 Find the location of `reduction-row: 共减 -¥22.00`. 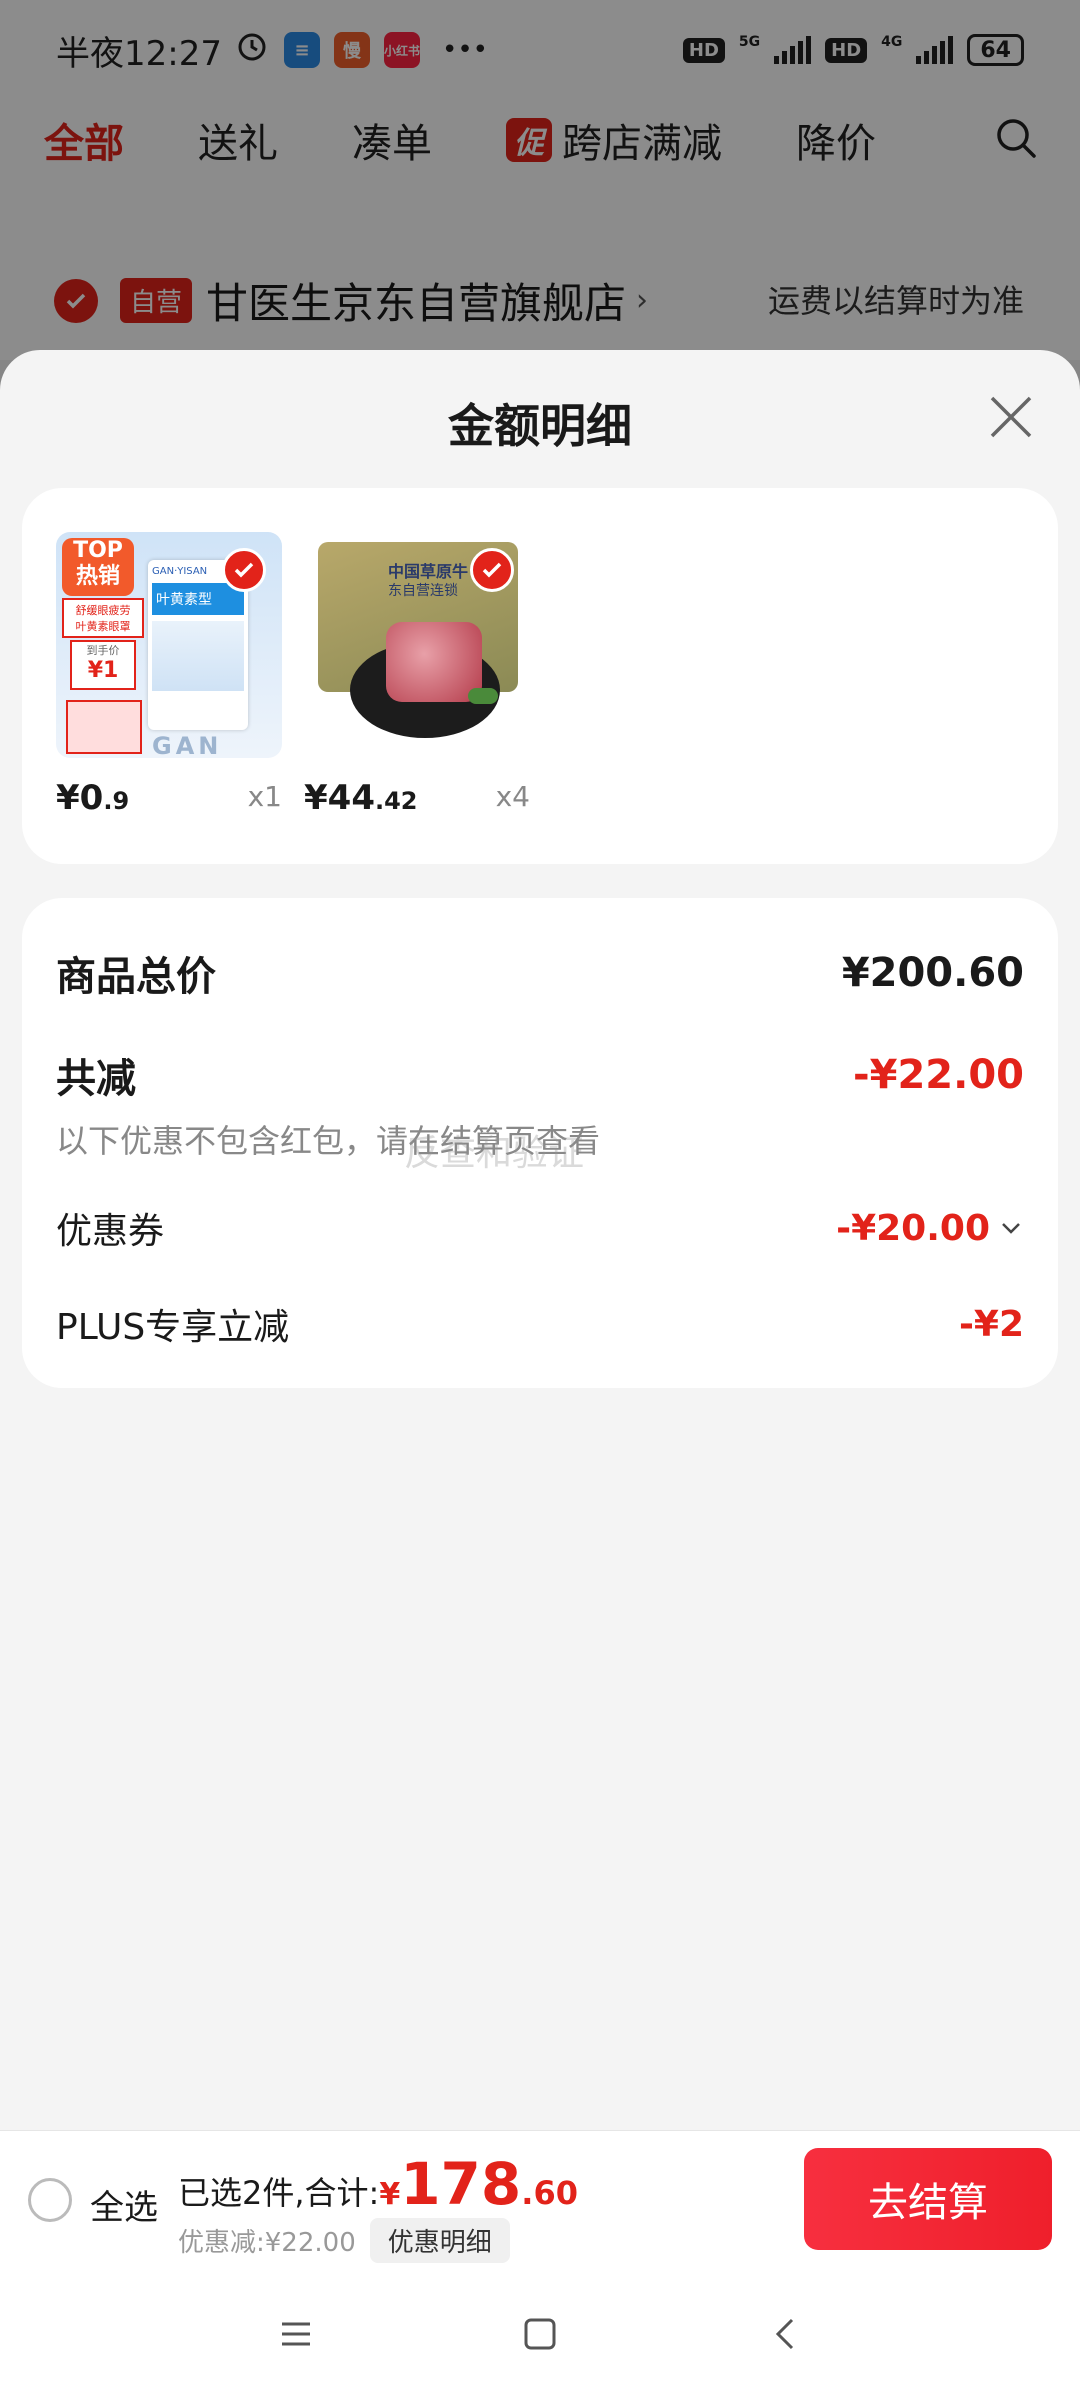

reduction-row: 共减 -¥22.00 is located at coordinates (540, 1075).